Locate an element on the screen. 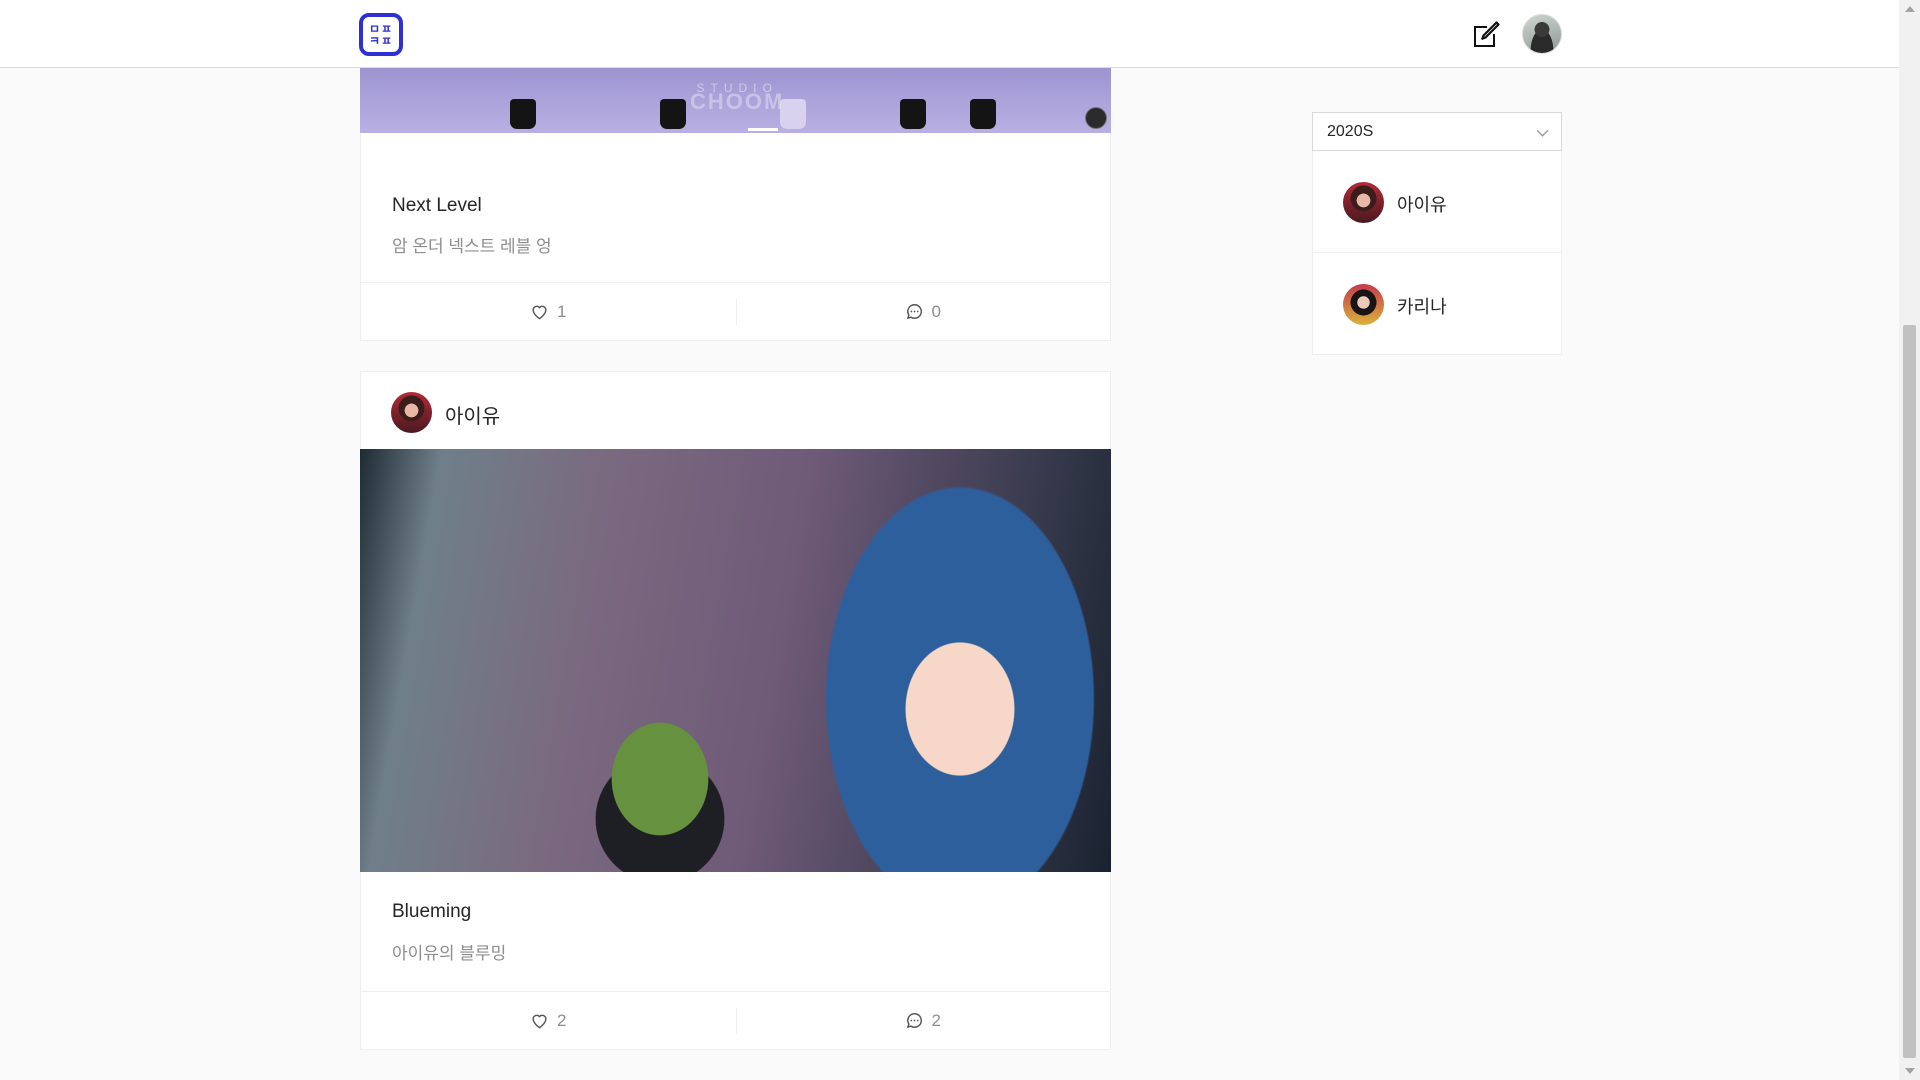 This screenshot has width=1920, height=1080. like-button: 2 is located at coordinates (548, 1020).